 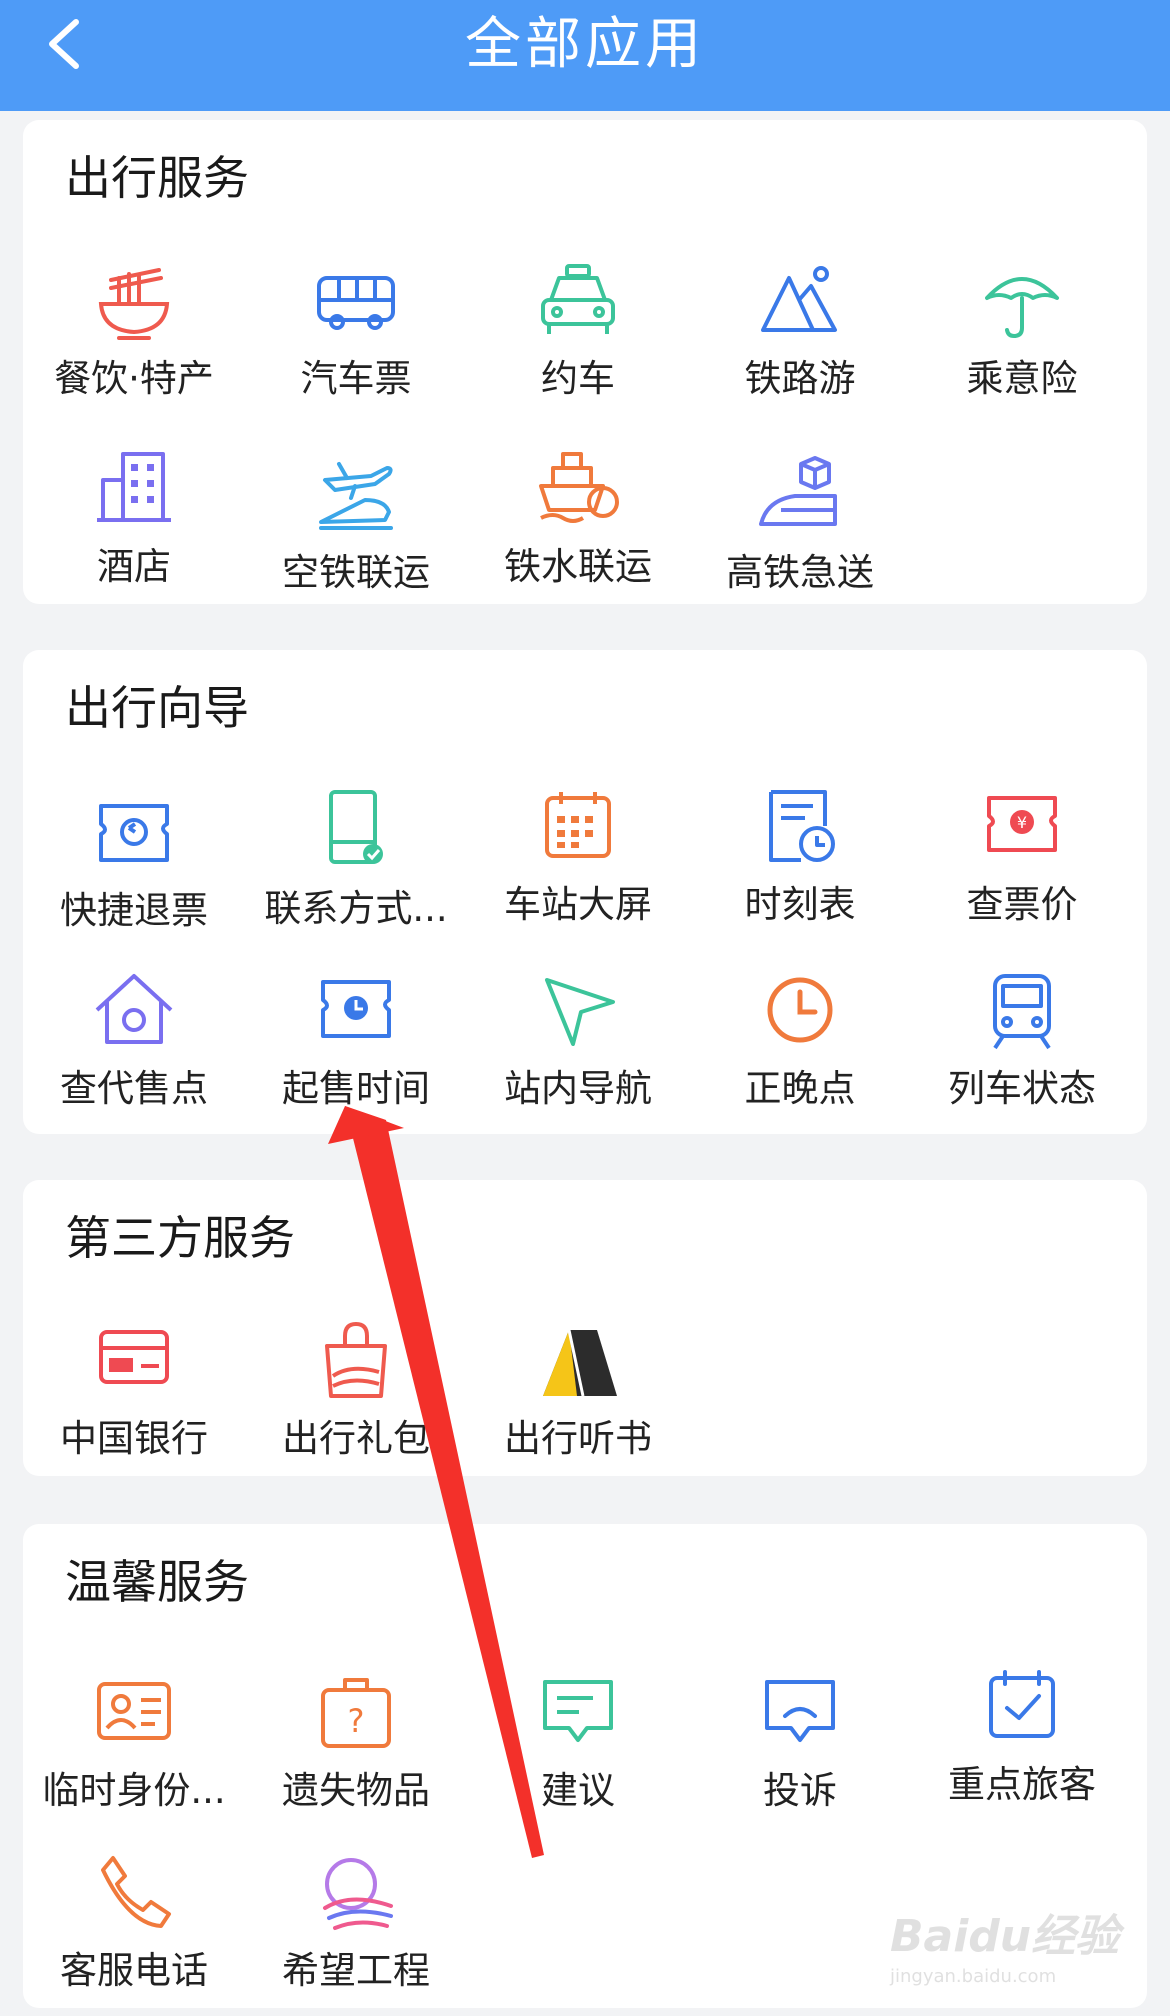 What do you see at coordinates (134, 378) in the screenshot?
I see `app-label: 餐饮·特产` at bounding box center [134, 378].